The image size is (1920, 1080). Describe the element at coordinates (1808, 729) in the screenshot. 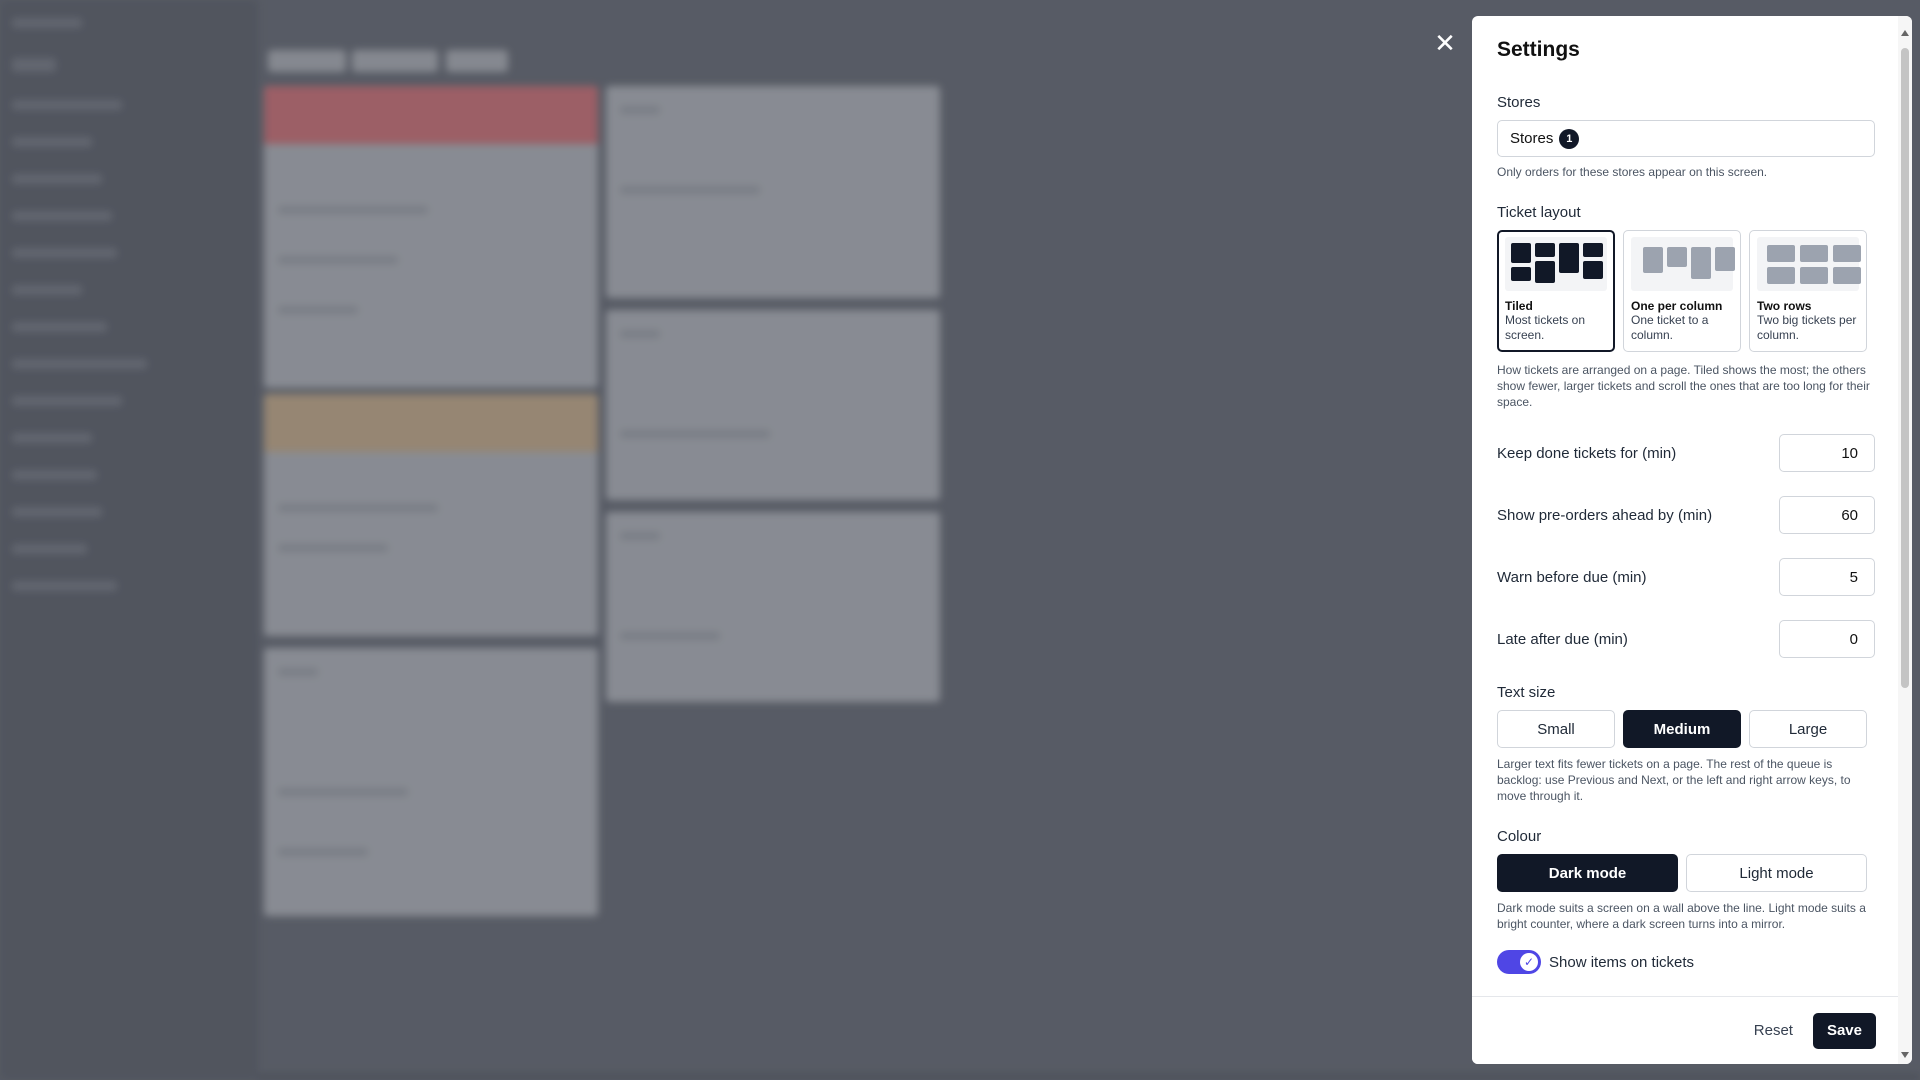

I see `text-size-large-button: Large` at that location.